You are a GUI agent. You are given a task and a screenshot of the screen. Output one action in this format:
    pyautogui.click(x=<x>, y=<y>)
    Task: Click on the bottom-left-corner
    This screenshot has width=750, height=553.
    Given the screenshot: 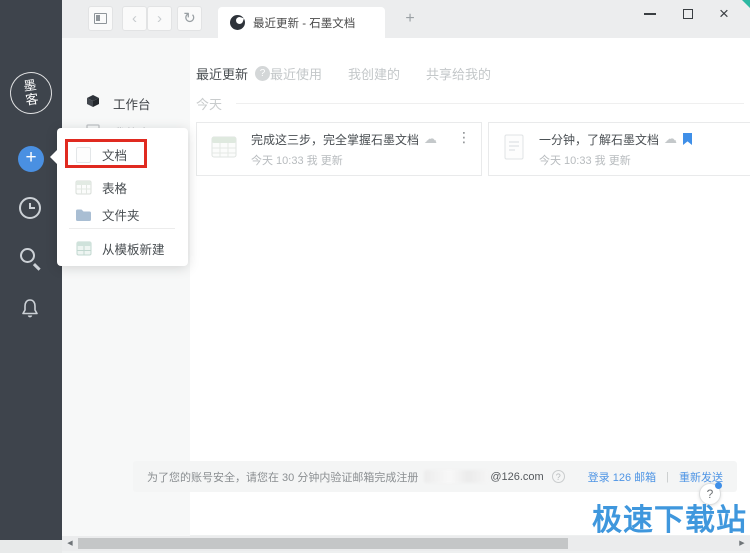 What is the action you would take?
    pyautogui.click(x=31, y=546)
    